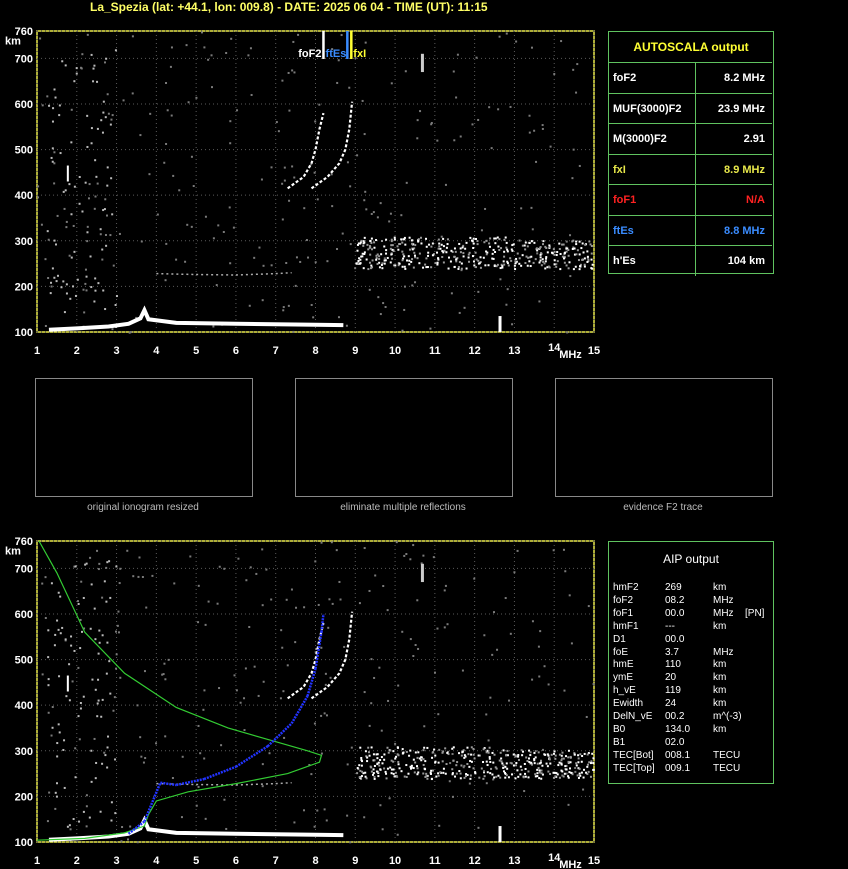  Describe the element at coordinates (220, 773) in the screenshot. I see `aip-profile-trace` at that location.